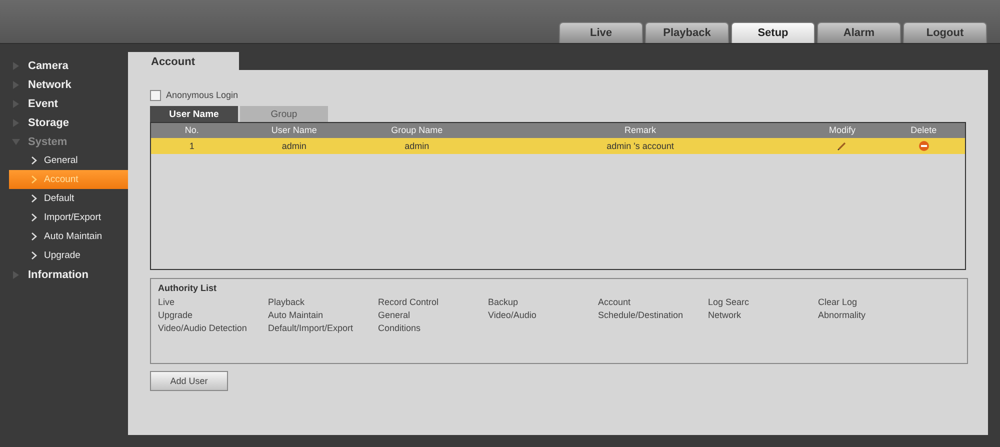 Image resolution: width=1000 pixels, height=447 pixels. I want to click on sidebar-subitem: Import/Export, so click(68, 217).